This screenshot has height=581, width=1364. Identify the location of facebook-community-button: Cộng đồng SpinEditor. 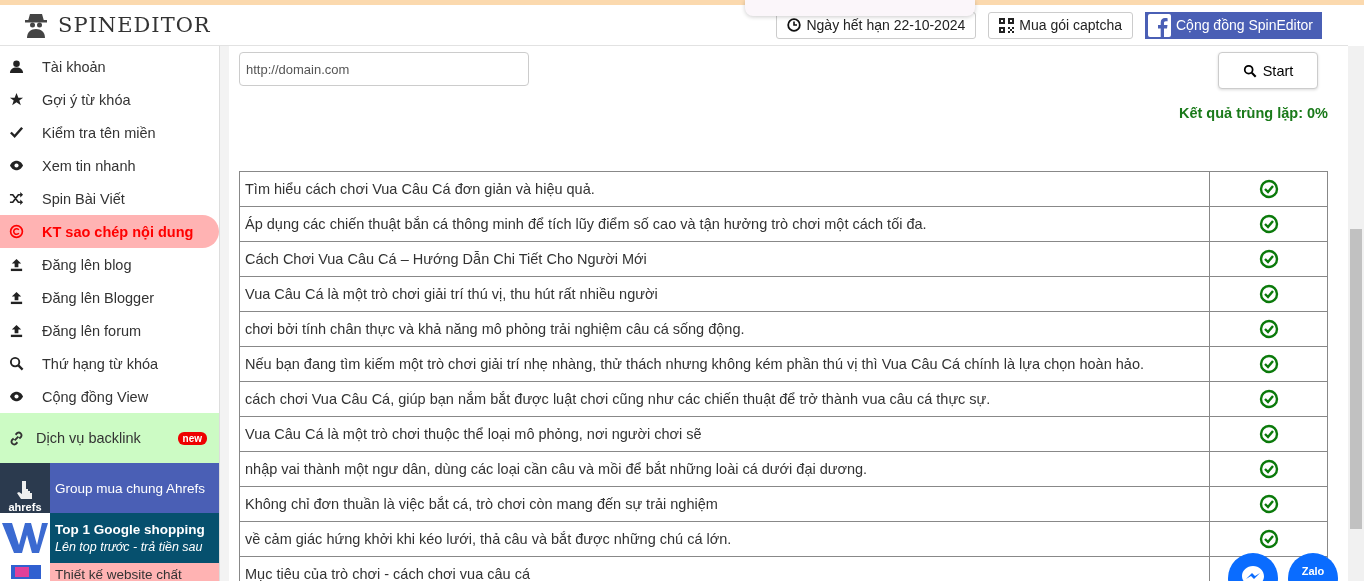
(1233, 25).